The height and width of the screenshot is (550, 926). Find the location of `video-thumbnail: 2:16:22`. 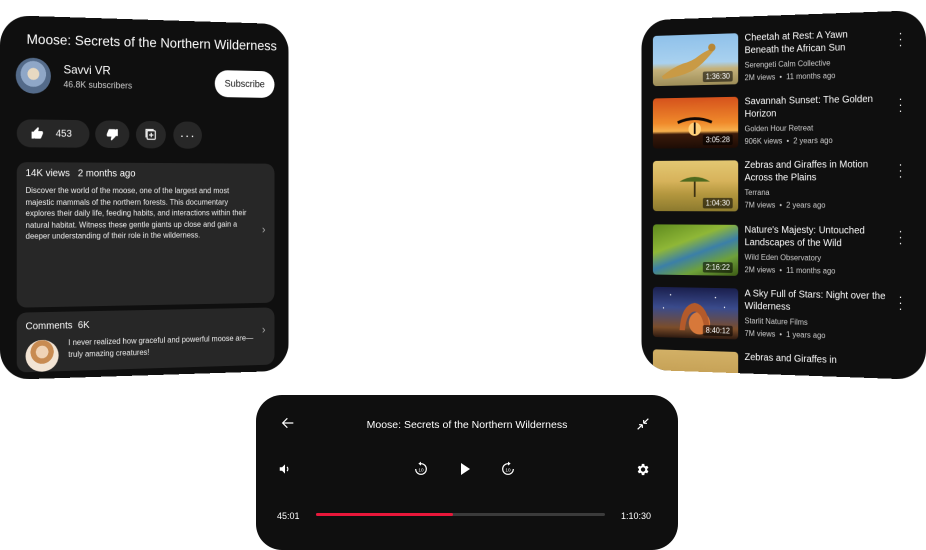

video-thumbnail: 2:16:22 is located at coordinates (695, 250).